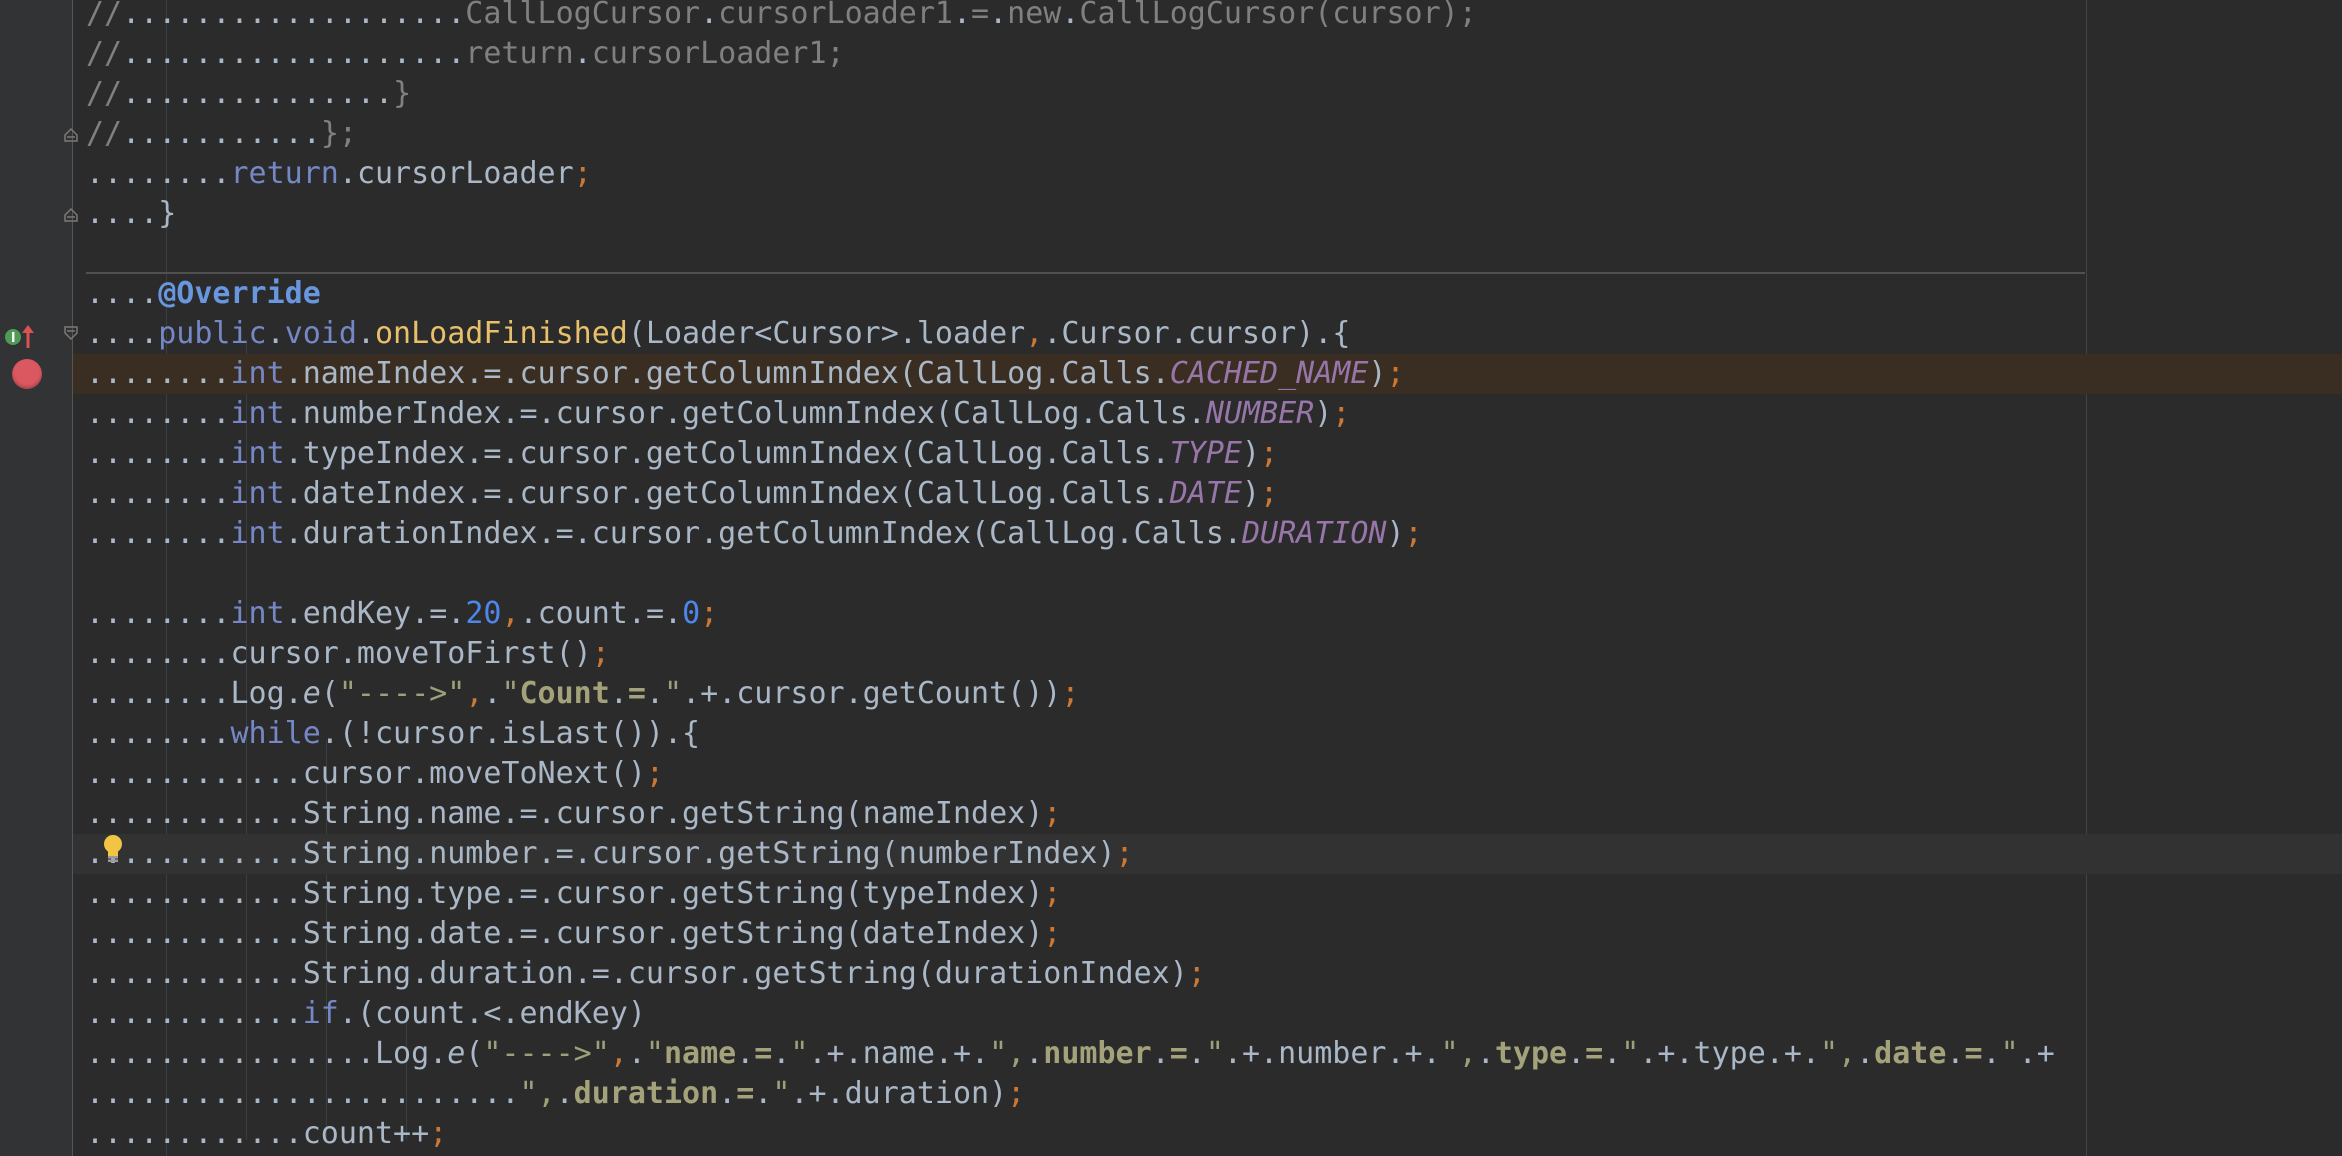 This screenshot has height=1156, width=2342. I want to click on lightbulb-icon, so click(113, 849).